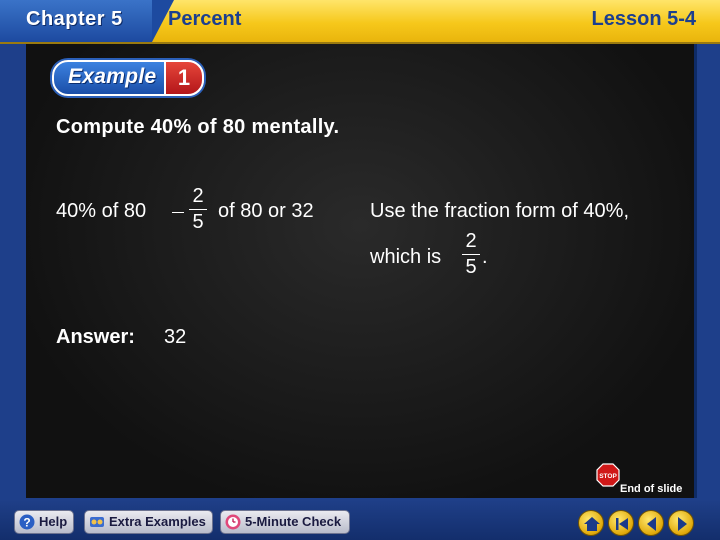 This screenshot has width=720, height=540. I want to click on question-icon: ?, so click(27, 522).